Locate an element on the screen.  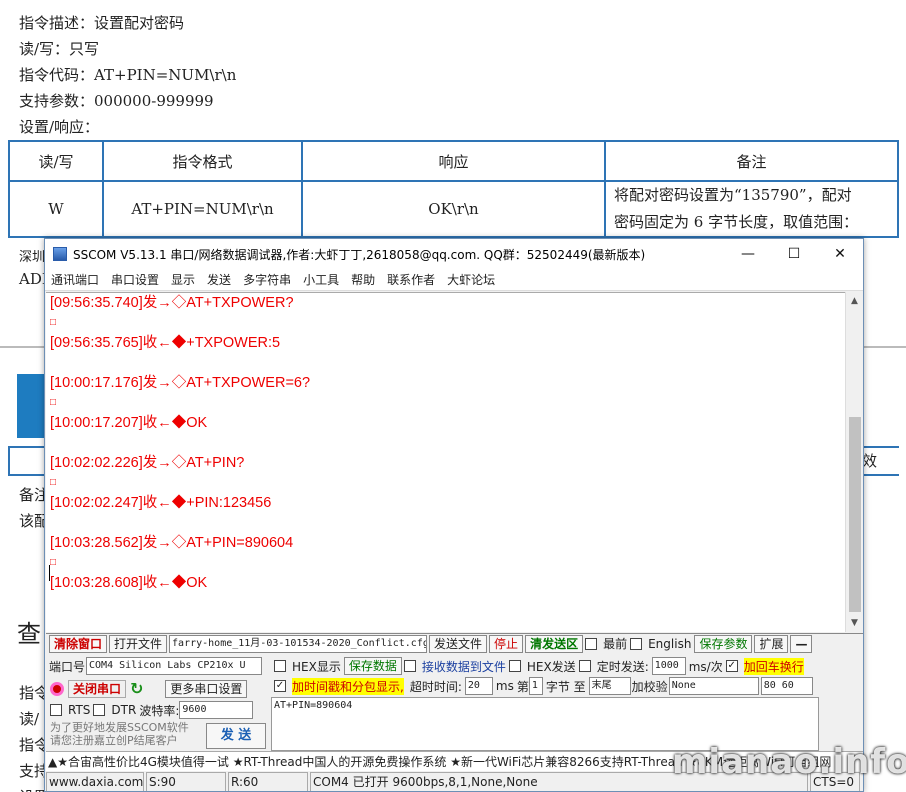
timed-send-checkbox is located at coordinates (584, 666).